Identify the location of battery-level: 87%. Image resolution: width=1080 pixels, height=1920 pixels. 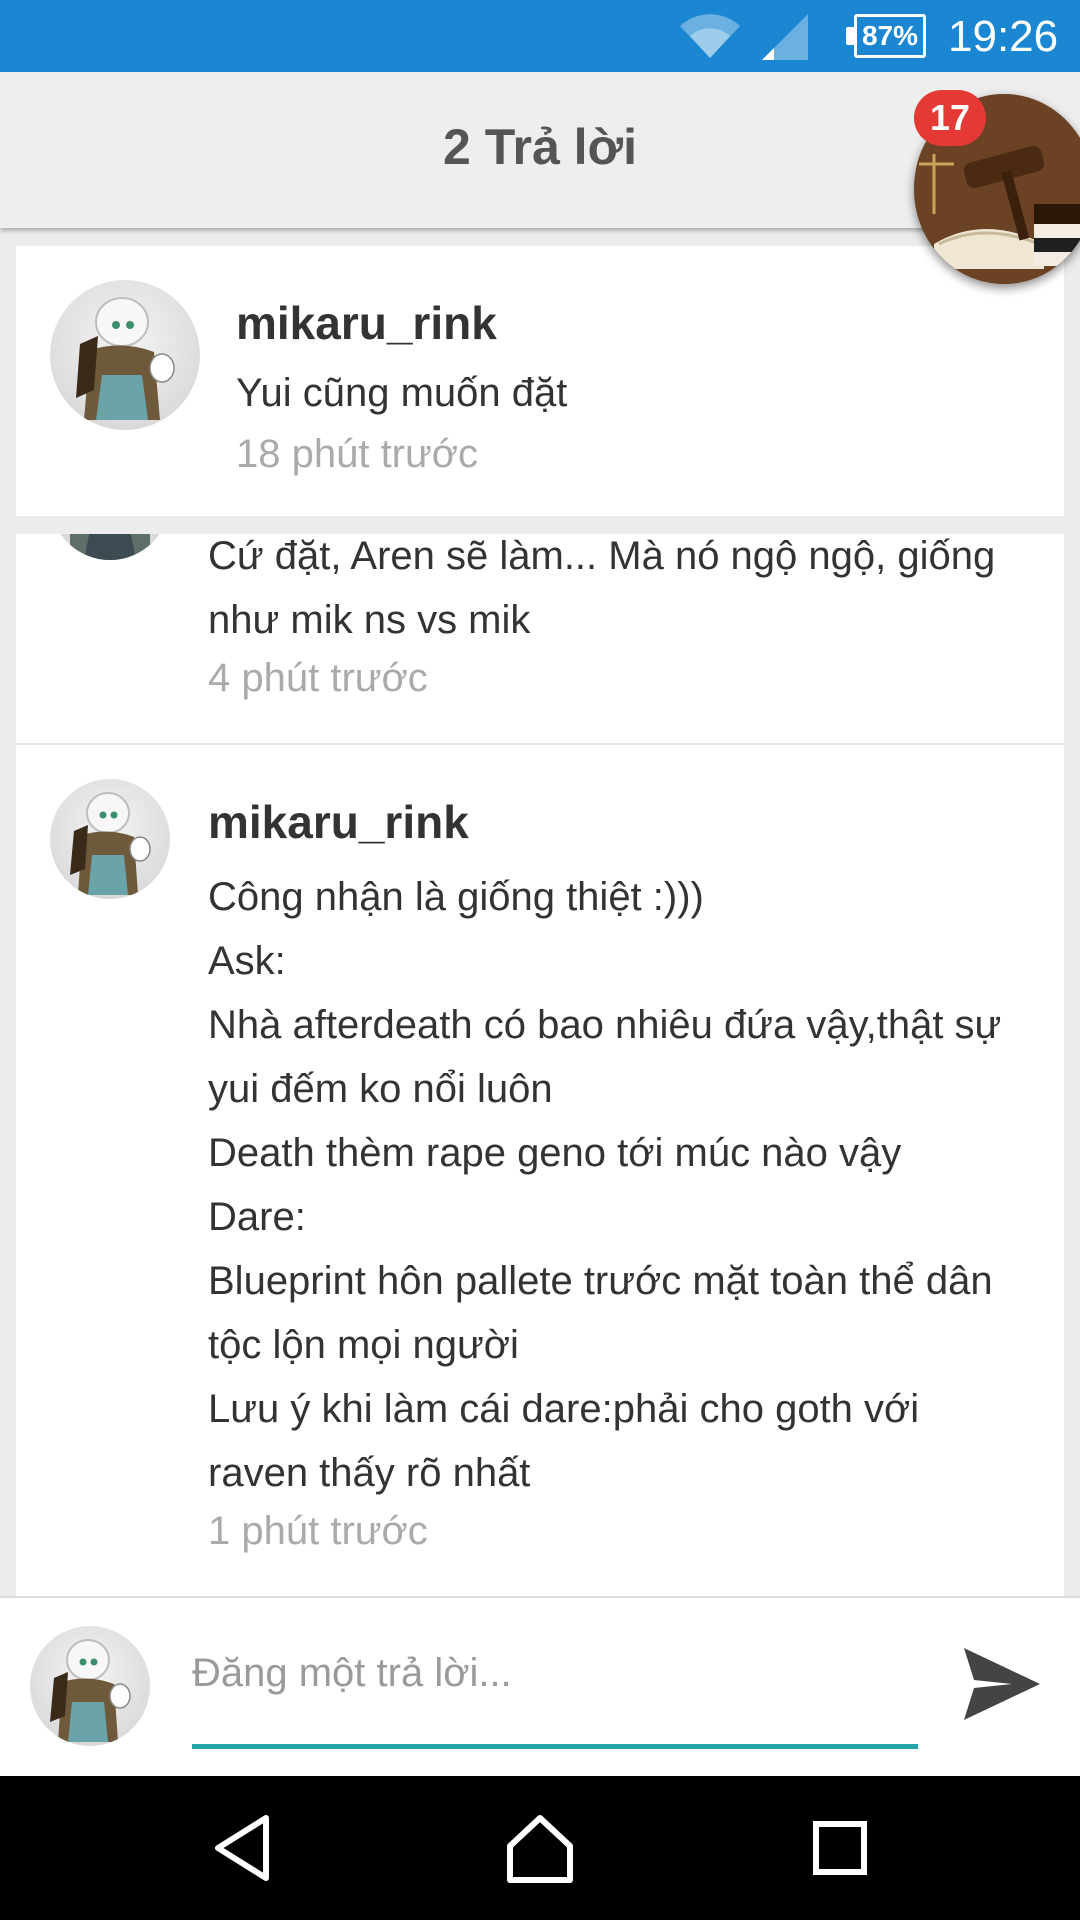
(890, 36).